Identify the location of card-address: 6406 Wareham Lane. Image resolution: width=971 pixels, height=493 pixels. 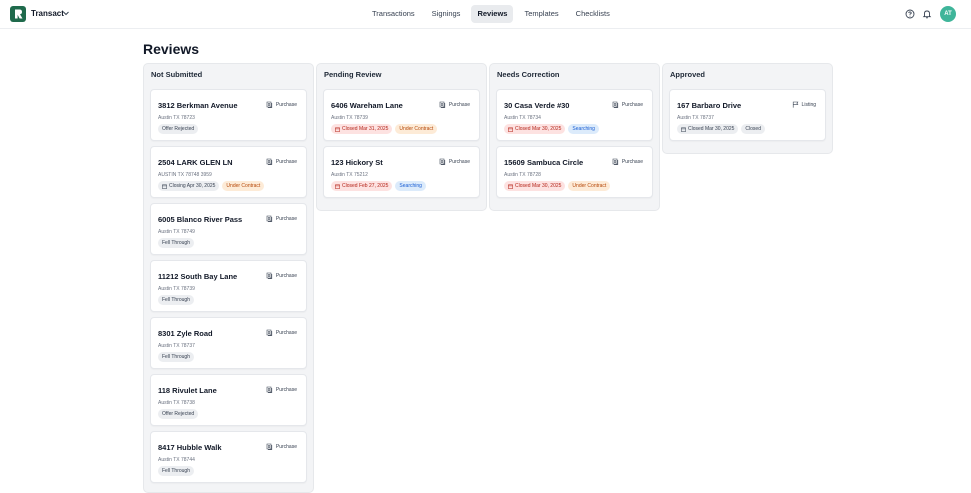
(367, 105).